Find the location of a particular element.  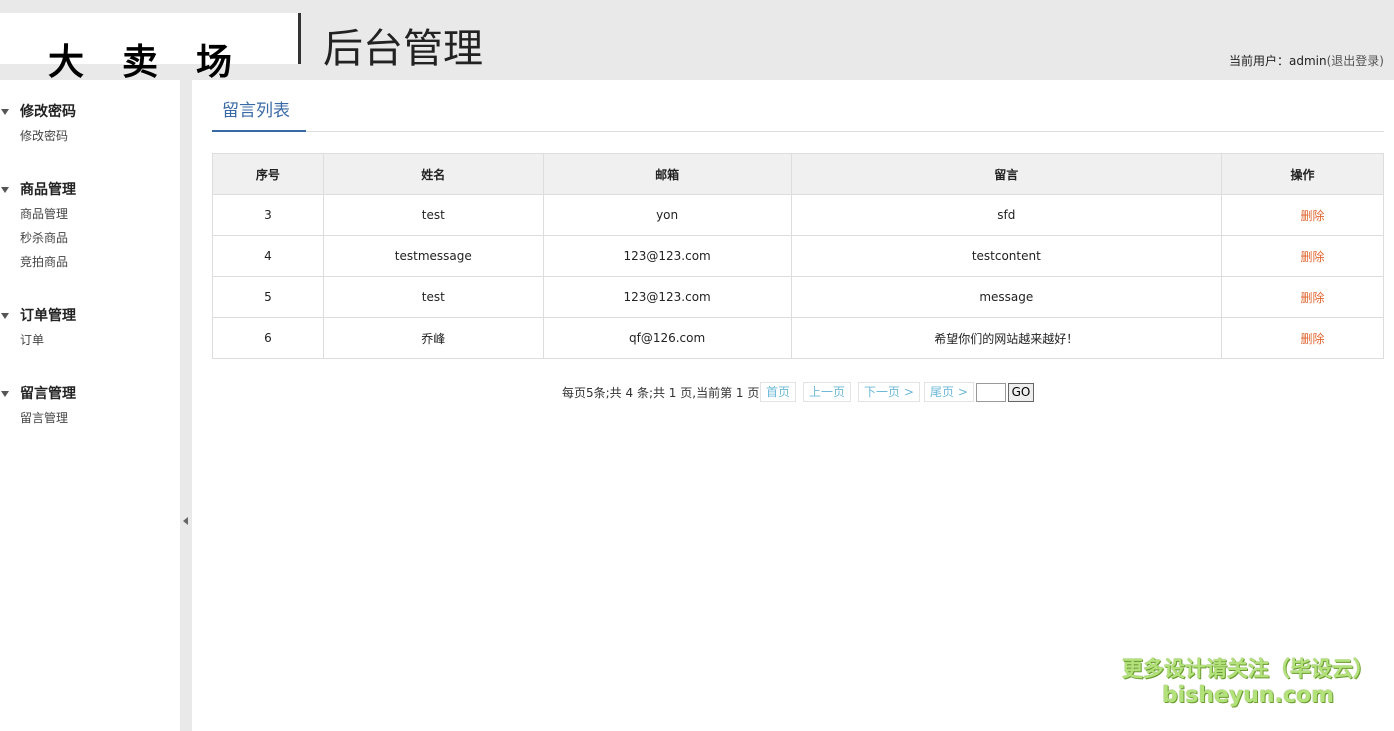

collapse-left-icon is located at coordinates (185, 521).